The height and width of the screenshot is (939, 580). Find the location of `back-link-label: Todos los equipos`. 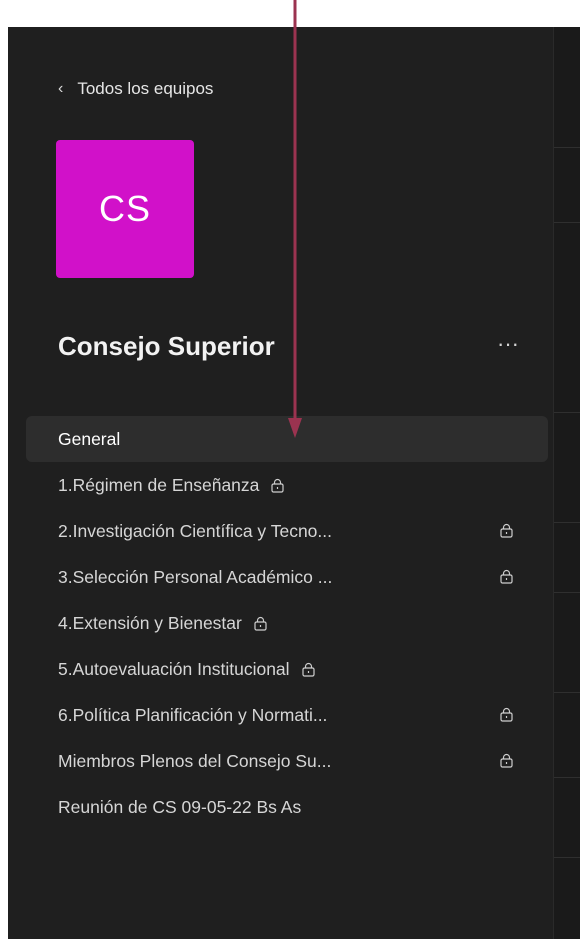

back-link-label: Todos los equipos is located at coordinates (145, 88).